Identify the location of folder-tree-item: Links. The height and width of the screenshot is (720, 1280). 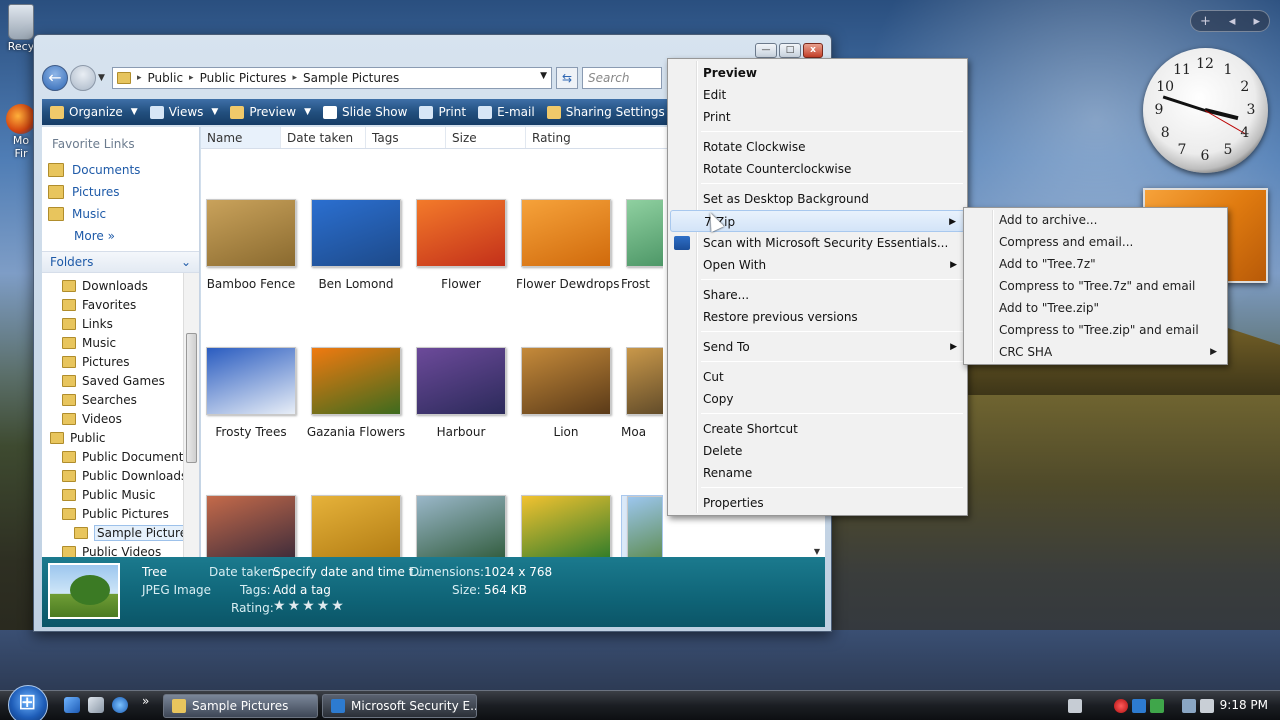
(120, 323).